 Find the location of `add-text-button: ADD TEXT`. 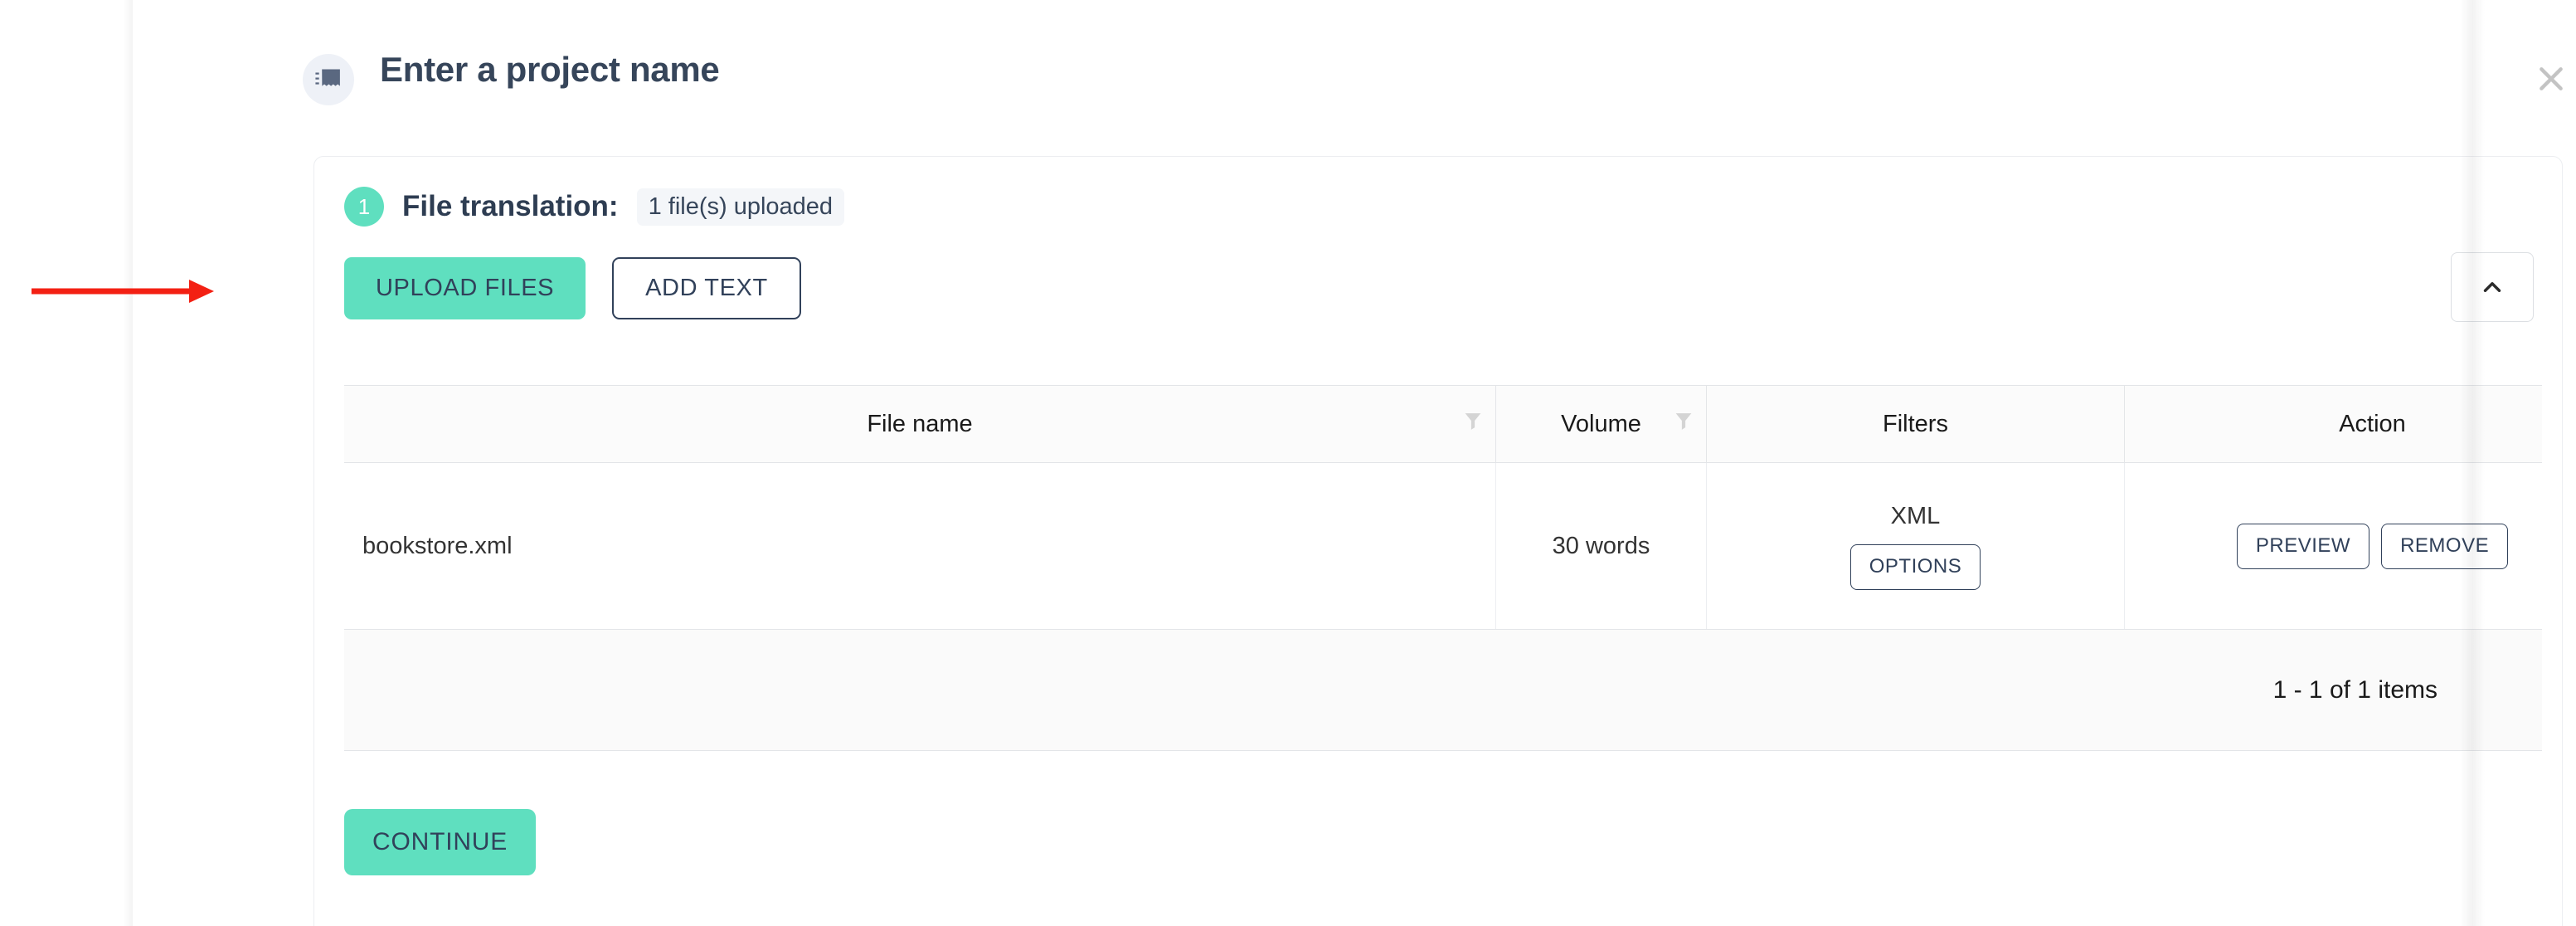

add-text-button: ADD TEXT is located at coordinates (707, 288).